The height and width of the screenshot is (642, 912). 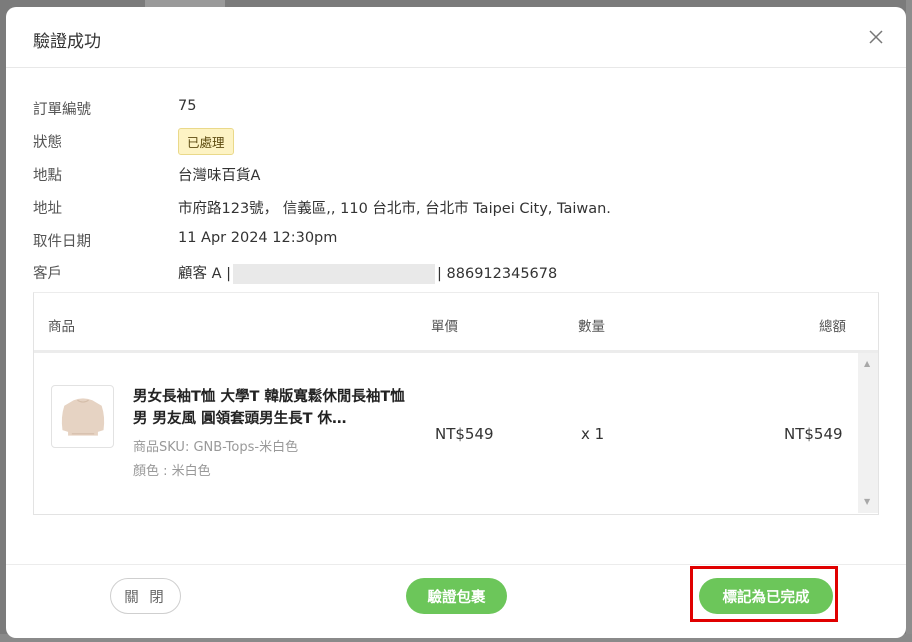 I want to click on order-number-label: 訂單編號, so click(x=62, y=110).